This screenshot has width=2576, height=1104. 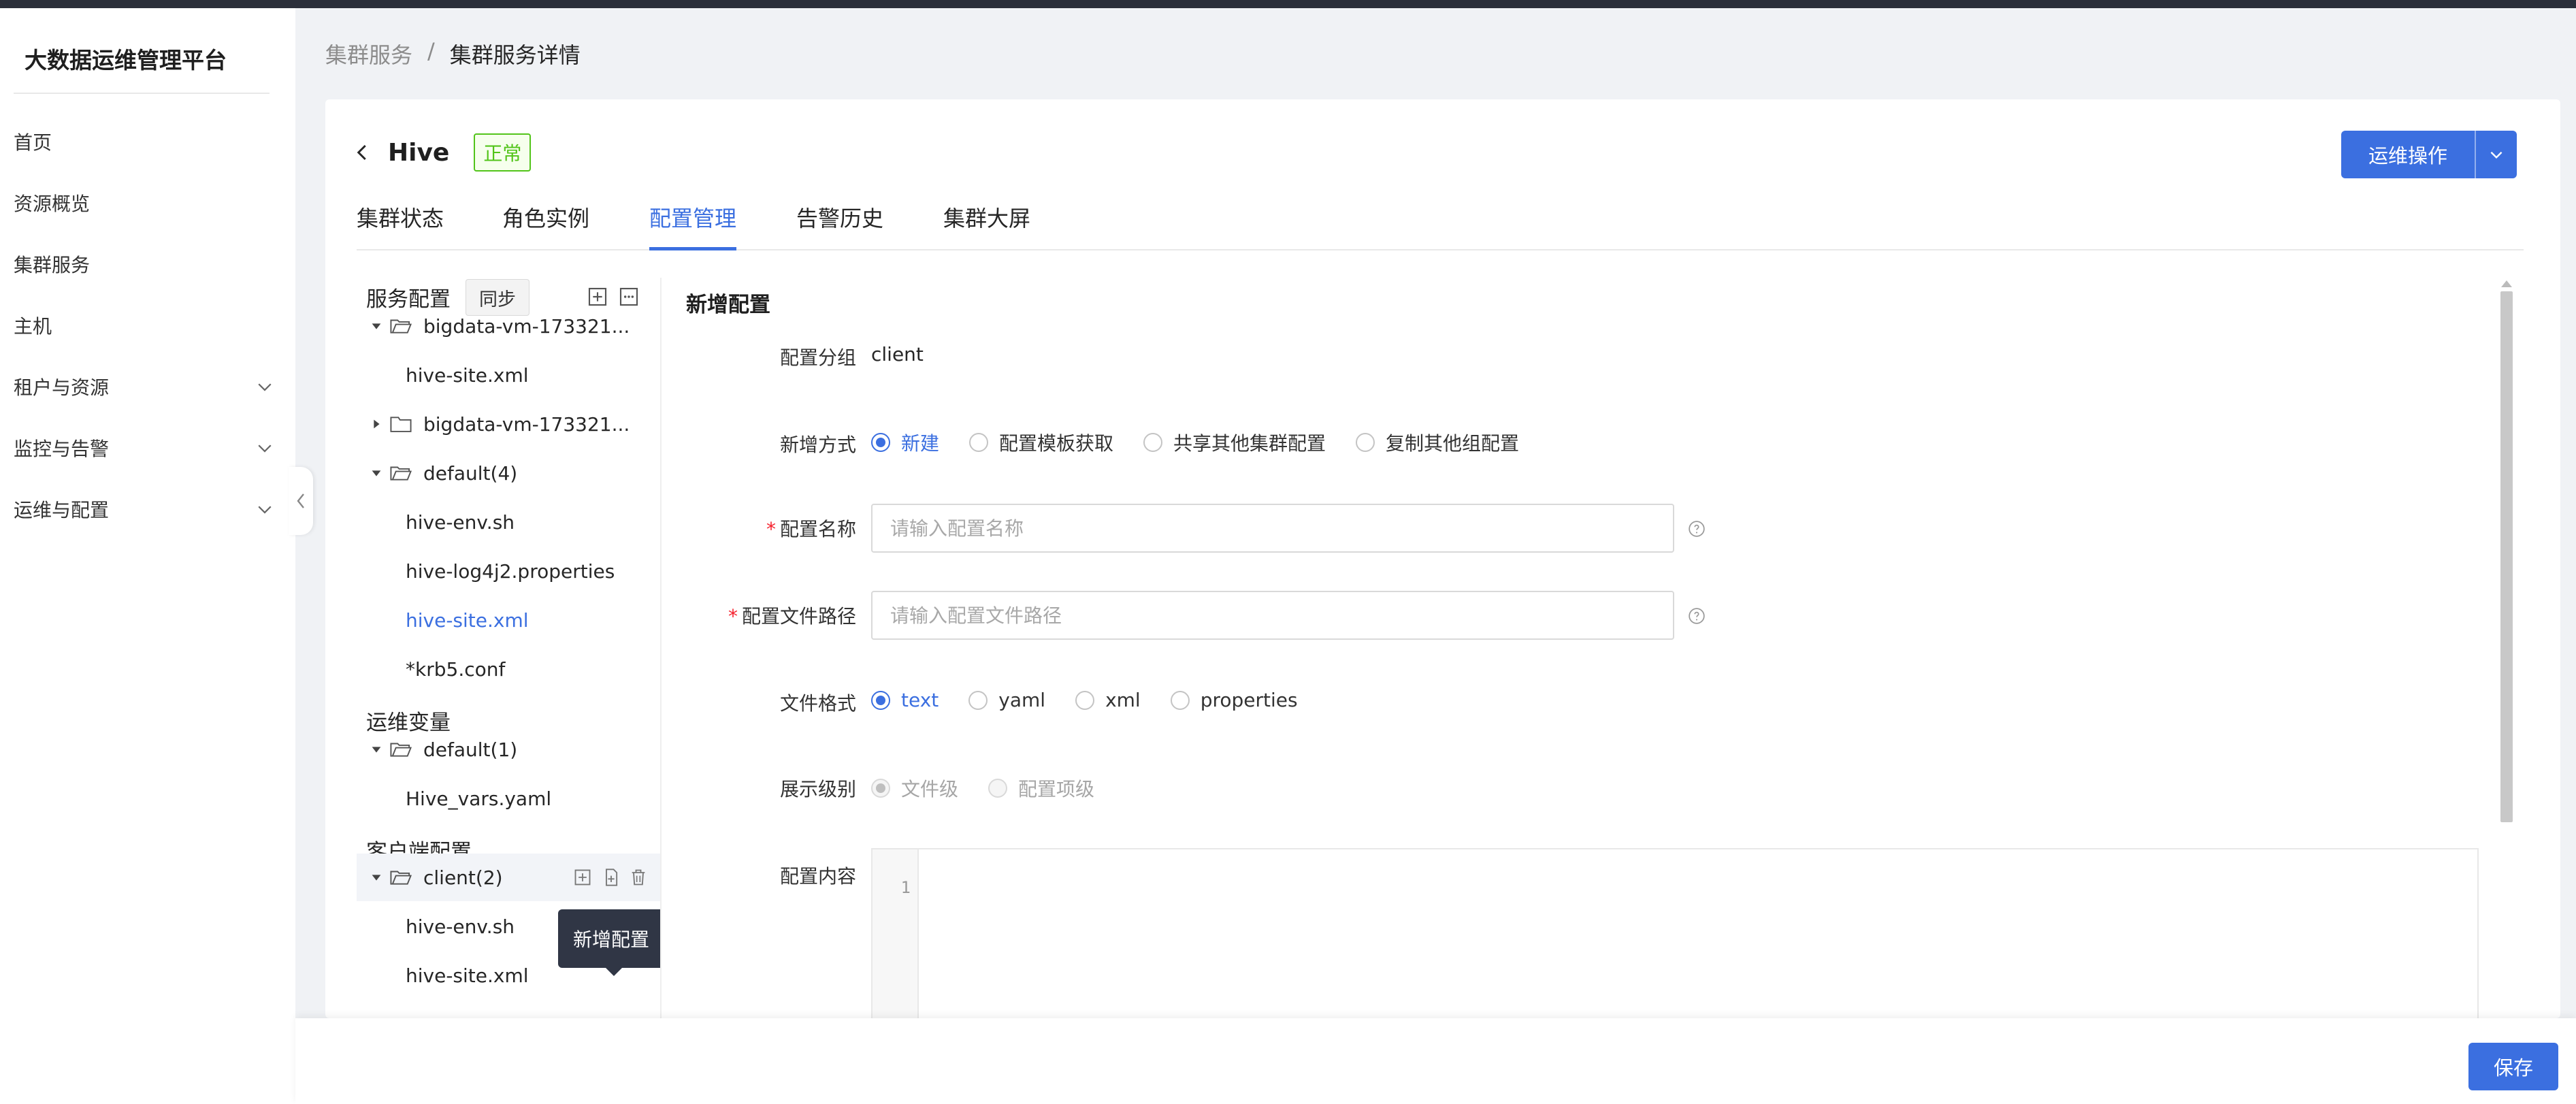 I want to click on sidebar-item-label: 集群服务, so click(x=52, y=265).